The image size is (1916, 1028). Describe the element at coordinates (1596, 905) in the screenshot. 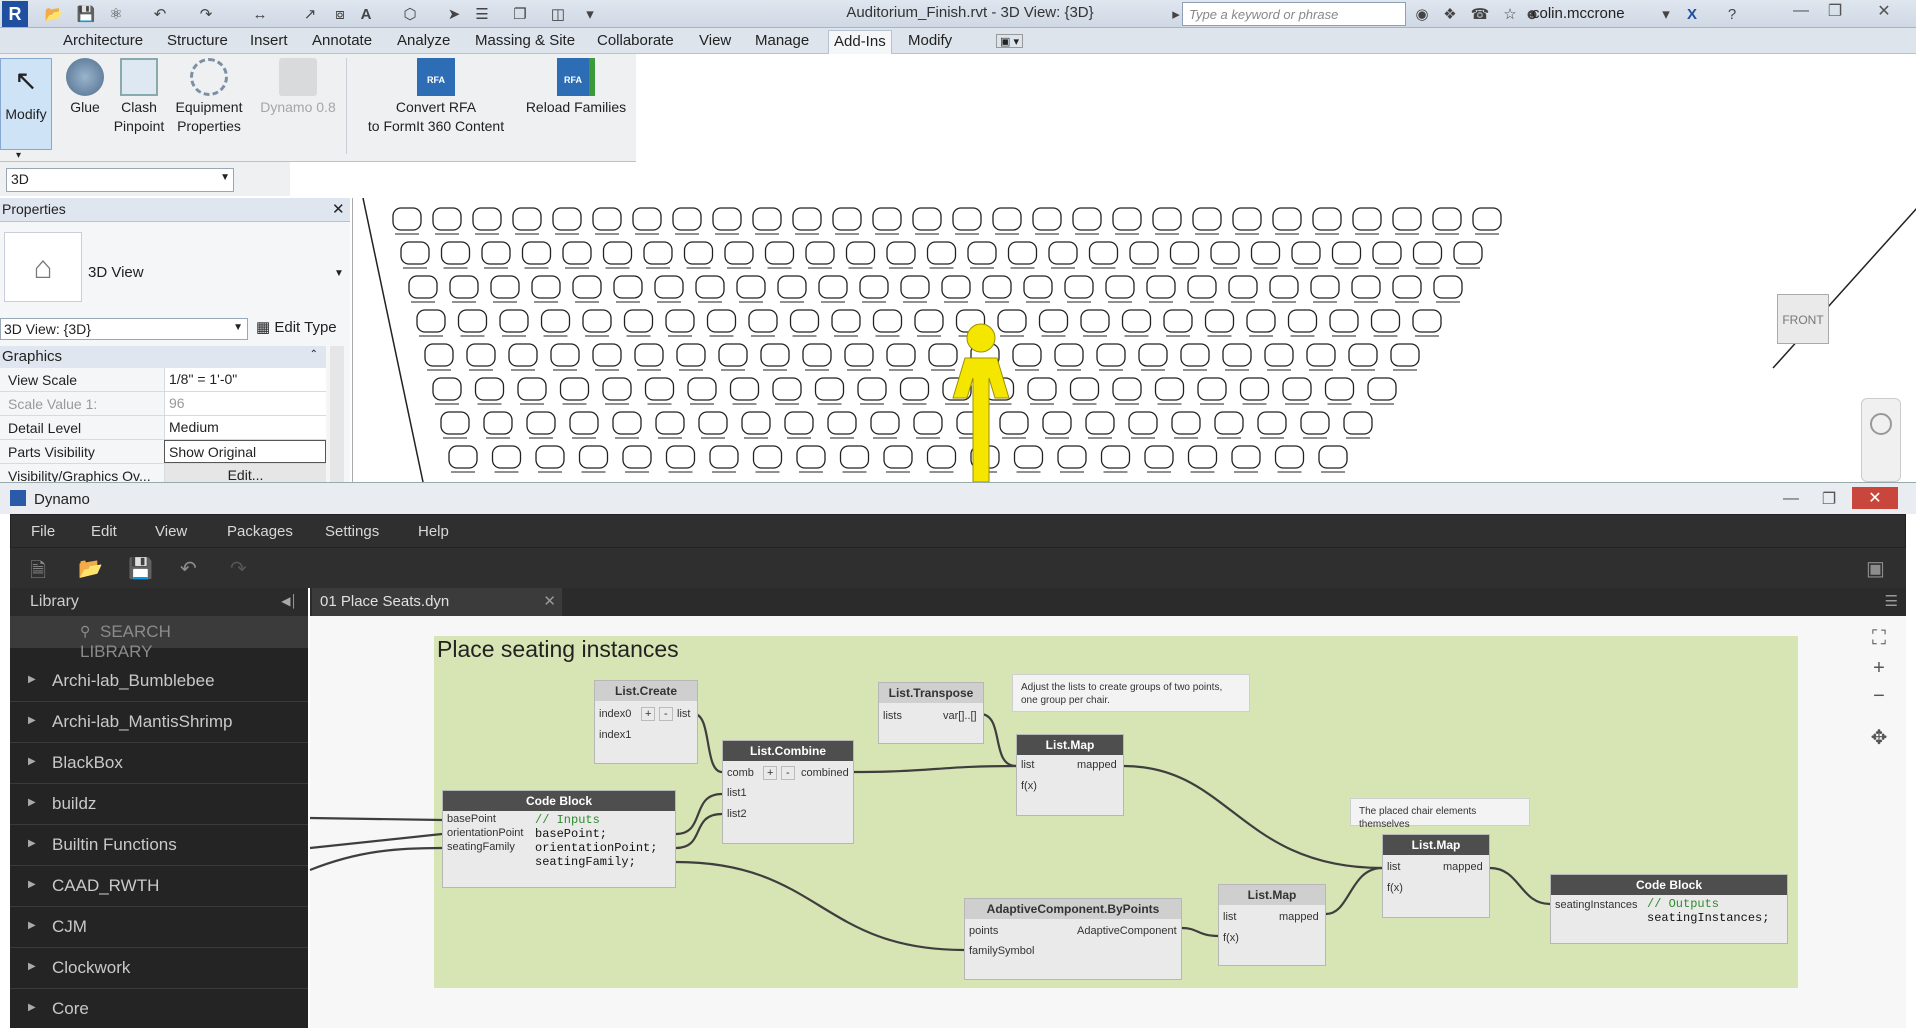

I see `input-port: seatingInstances` at that location.